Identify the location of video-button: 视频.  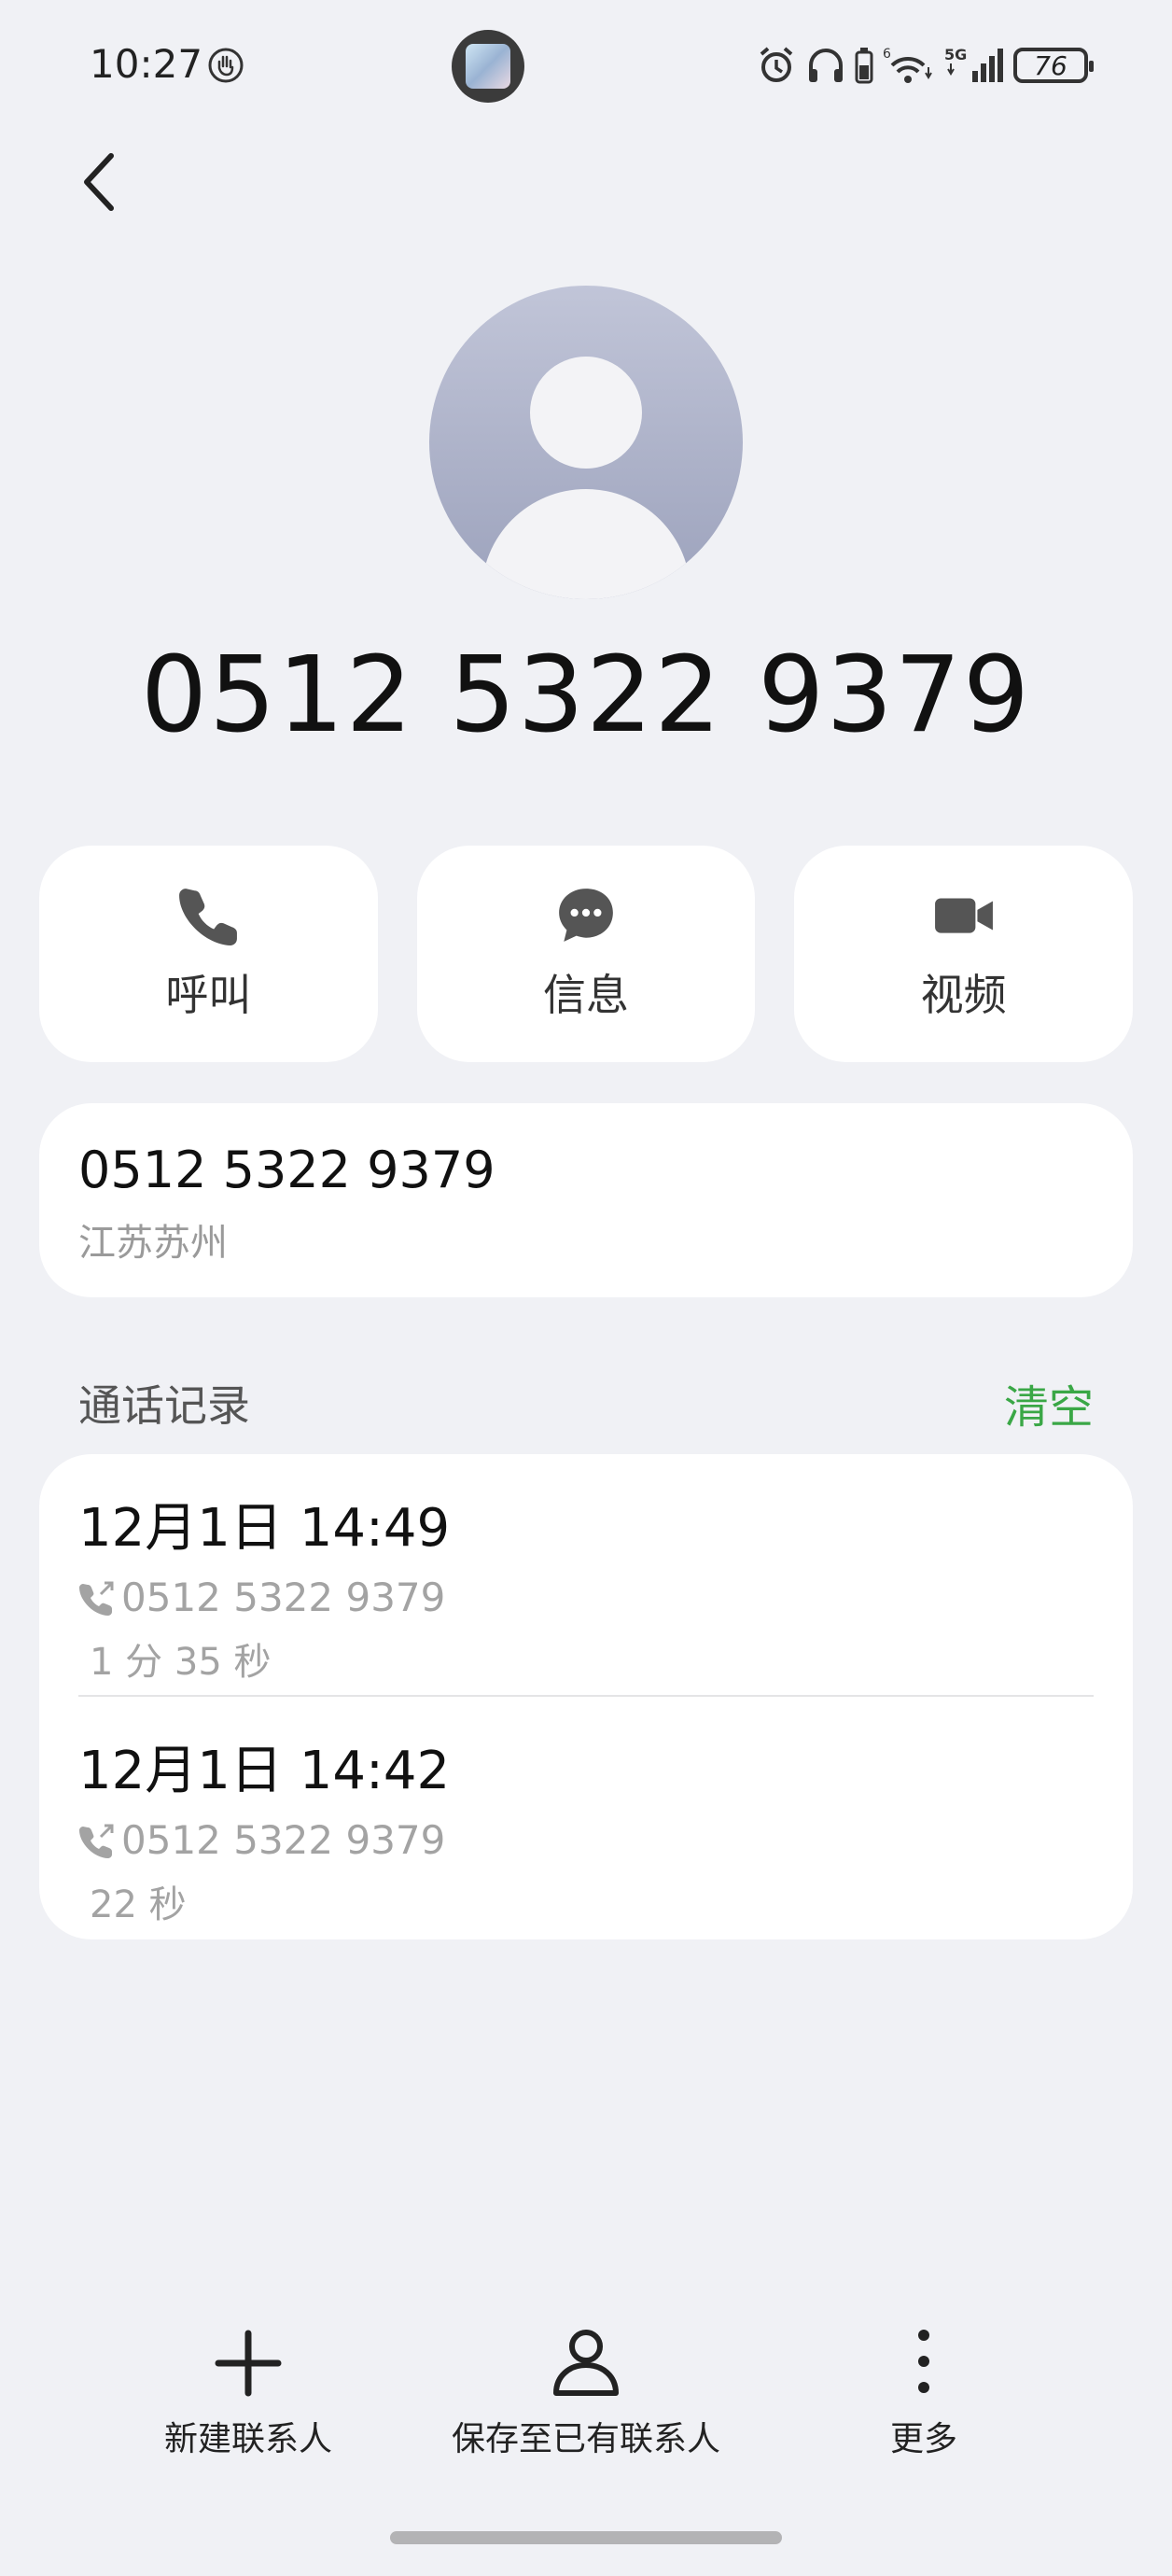
(964, 954).